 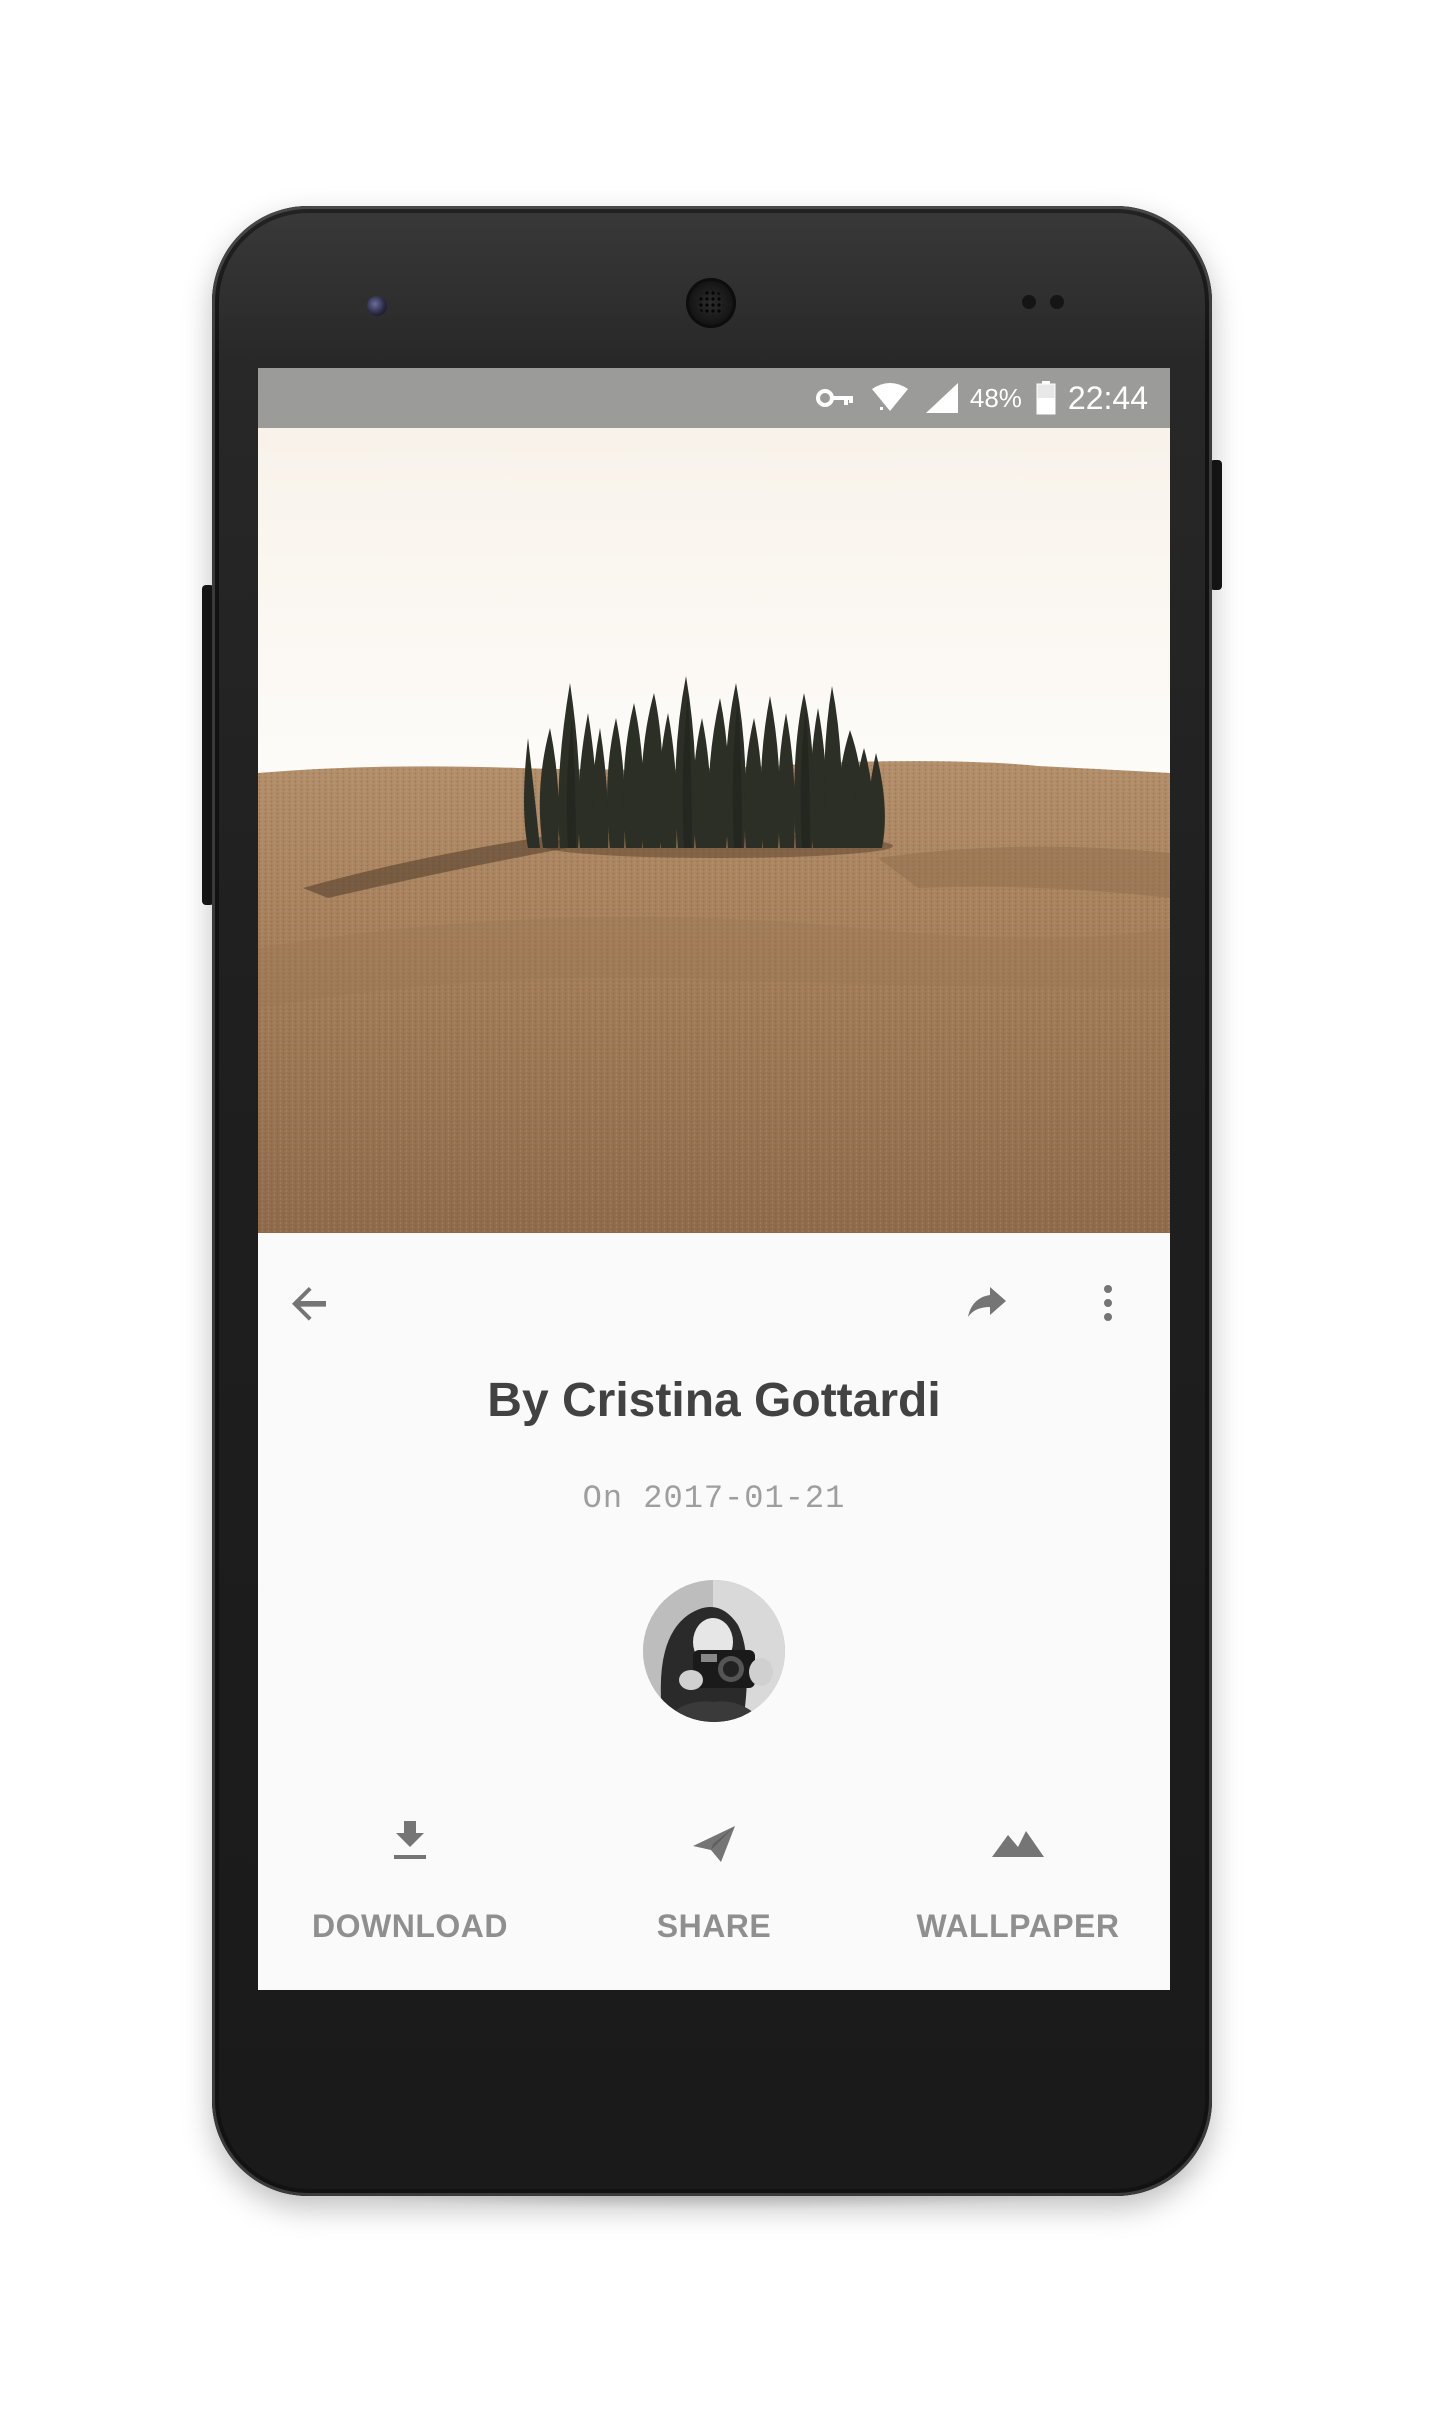 I want to click on front-camera, so click(x=377, y=306).